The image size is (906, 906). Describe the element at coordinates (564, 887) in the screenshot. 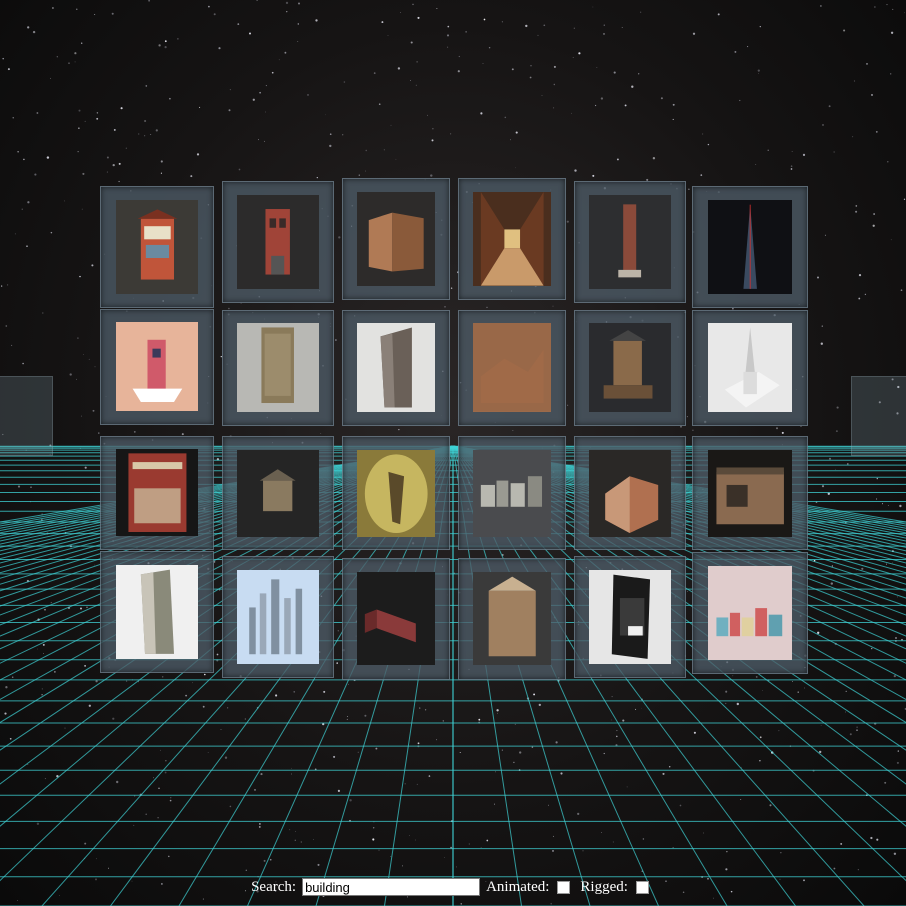

I see `animated-checkbox` at that location.